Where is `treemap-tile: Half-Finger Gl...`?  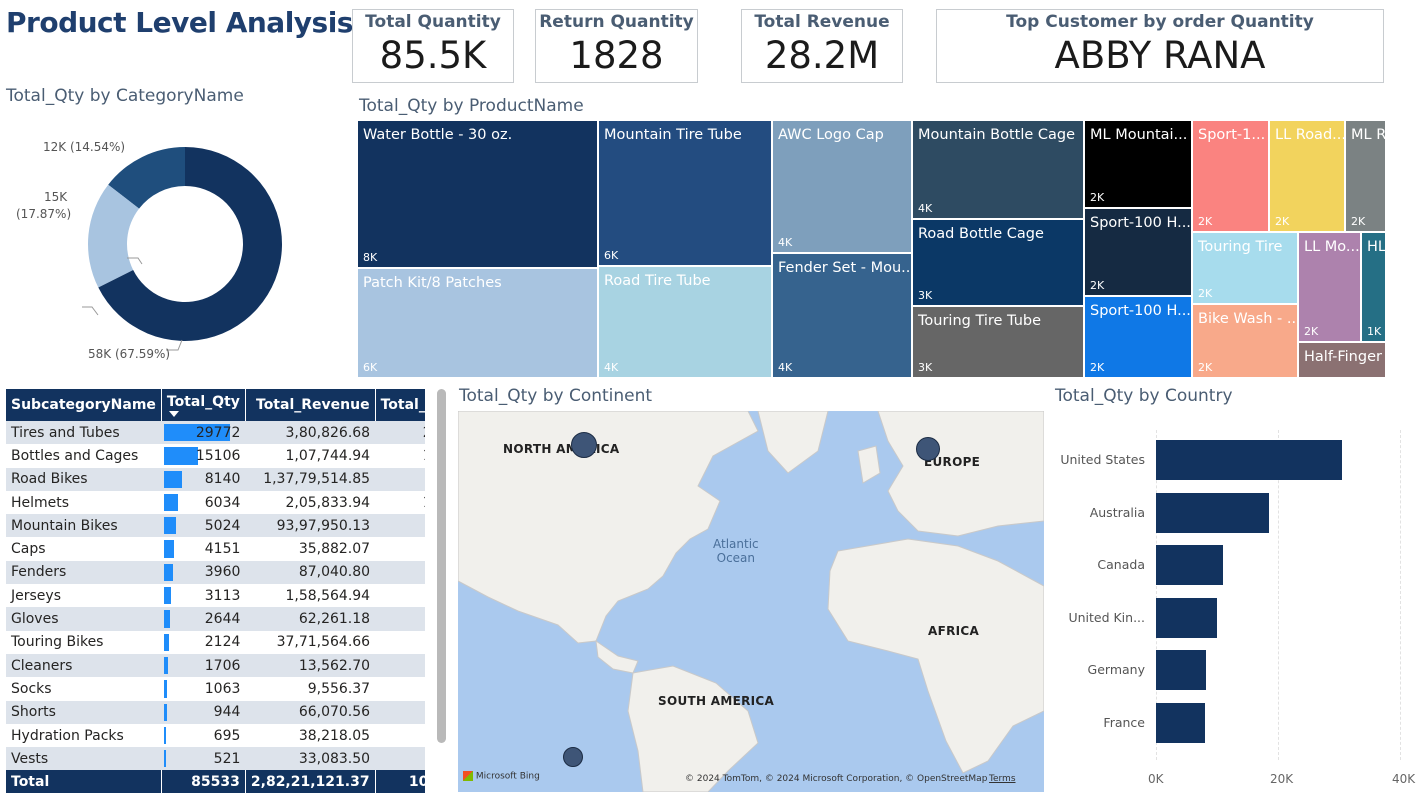 treemap-tile: Half-Finger Gl... is located at coordinates (1342, 360).